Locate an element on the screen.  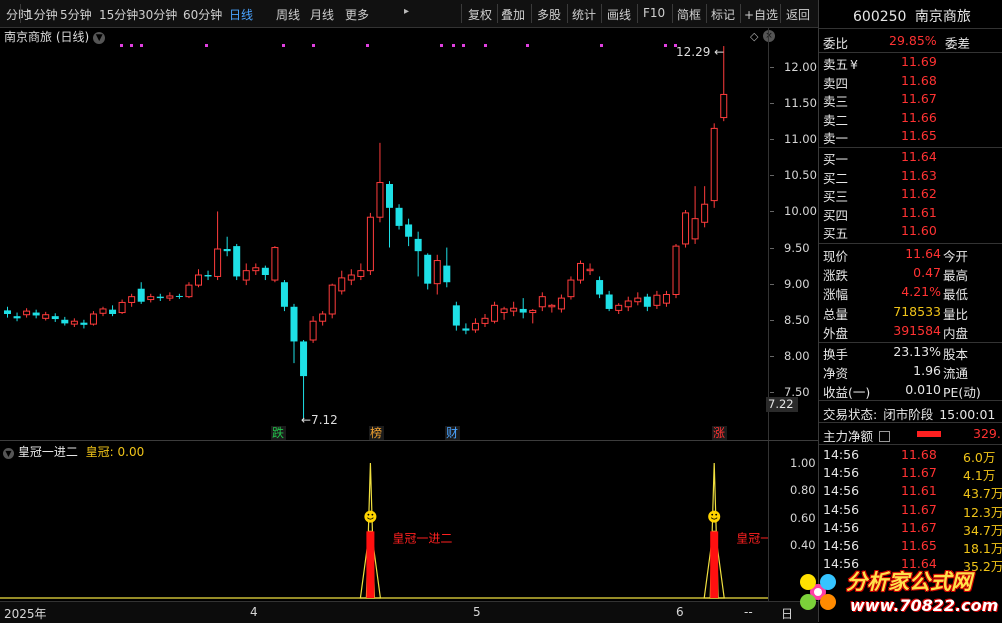
tick-price: 11.67 is located at coordinates (919, 527).